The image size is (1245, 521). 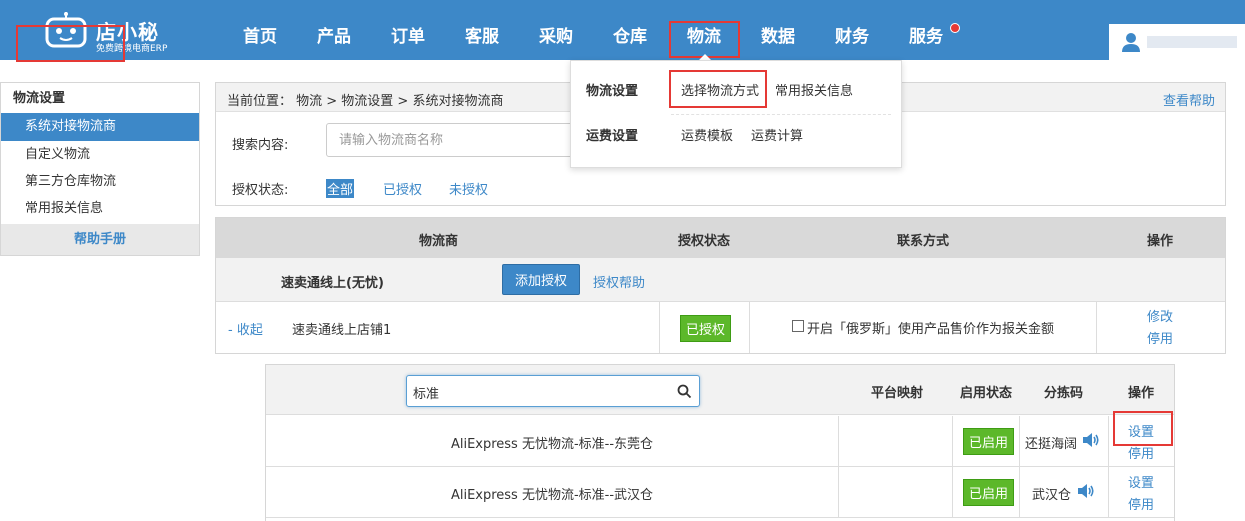 I want to click on russia-customs-checkbox, so click(x=798, y=326).